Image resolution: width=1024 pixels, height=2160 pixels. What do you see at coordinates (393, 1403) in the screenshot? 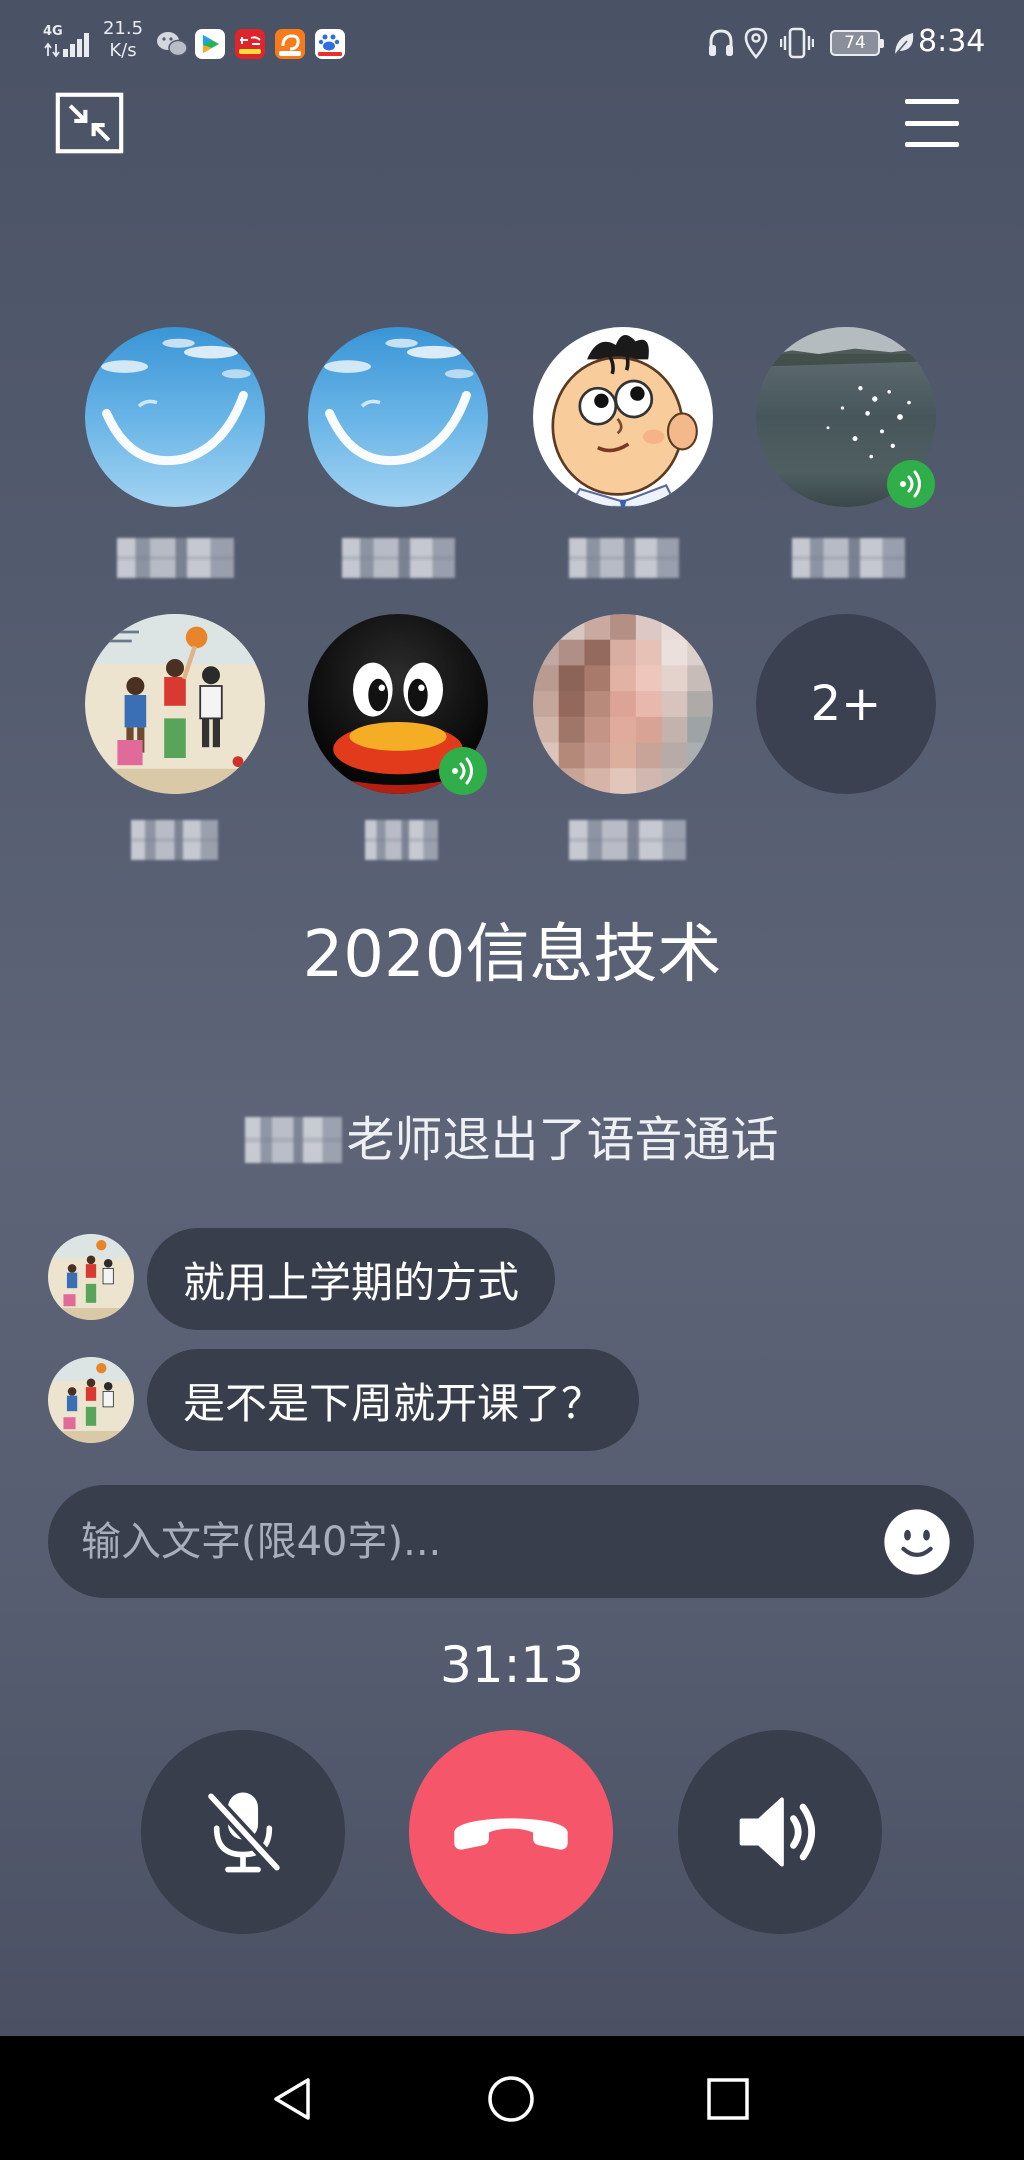
I see `chat-message-text: 是不是下周就开课了？` at bounding box center [393, 1403].